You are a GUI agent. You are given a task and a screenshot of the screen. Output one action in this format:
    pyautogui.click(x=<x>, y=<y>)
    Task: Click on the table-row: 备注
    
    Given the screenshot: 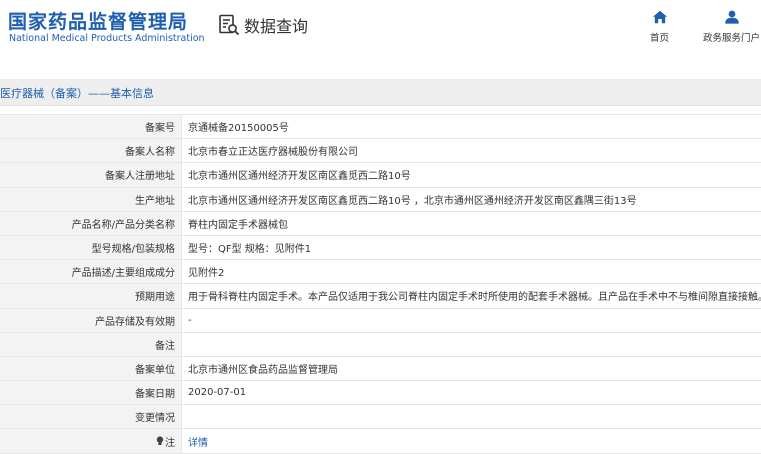 What is the action you would take?
    pyautogui.click(x=380, y=344)
    